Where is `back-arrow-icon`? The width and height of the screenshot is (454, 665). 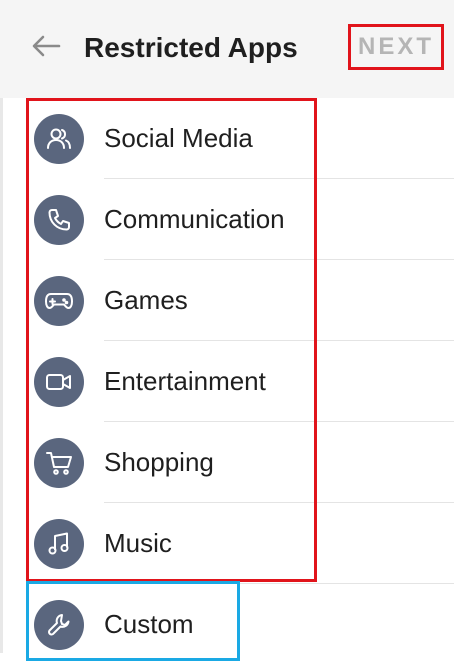 back-arrow-icon is located at coordinates (46, 48).